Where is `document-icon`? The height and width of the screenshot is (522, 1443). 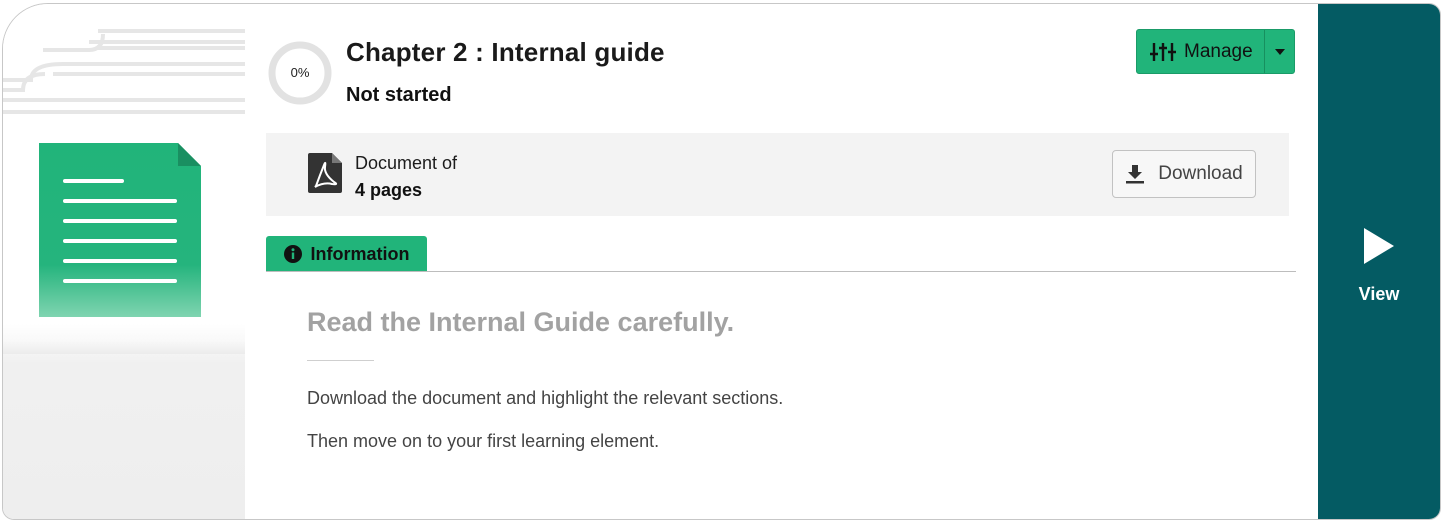 document-icon is located at coordinates (120, 230).